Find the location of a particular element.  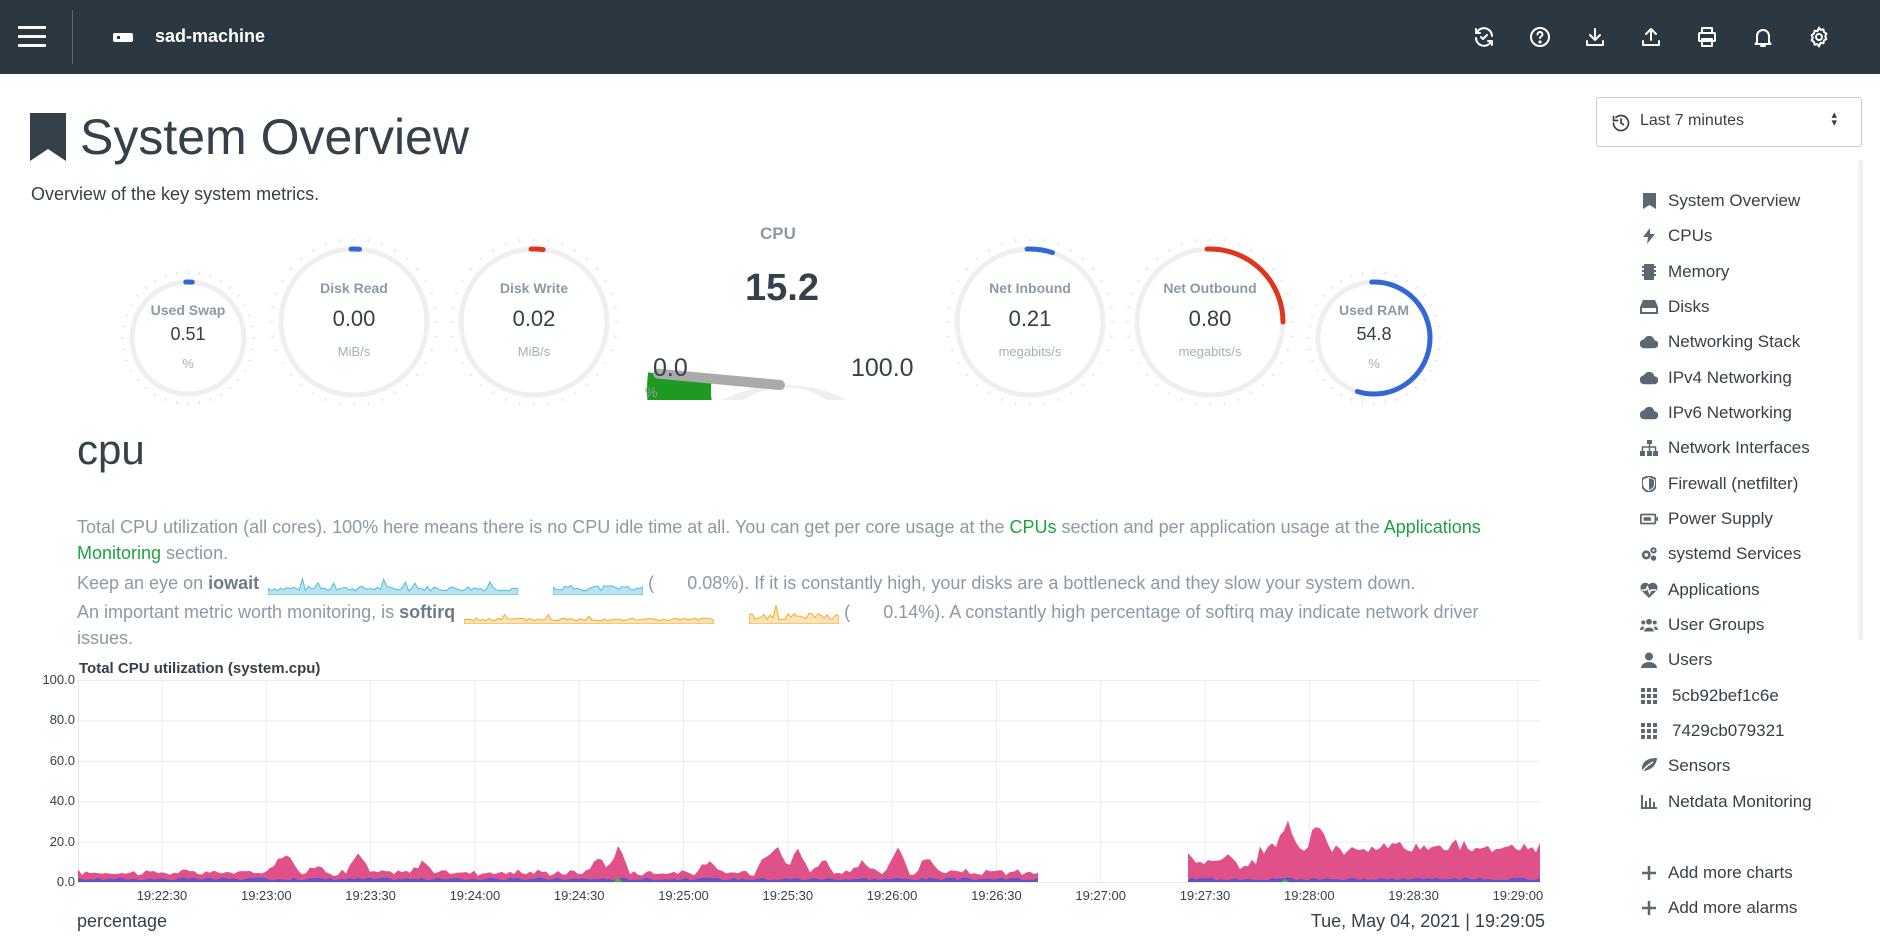

cpu-gauge-label: CPU is located at coordinates (778, 233).